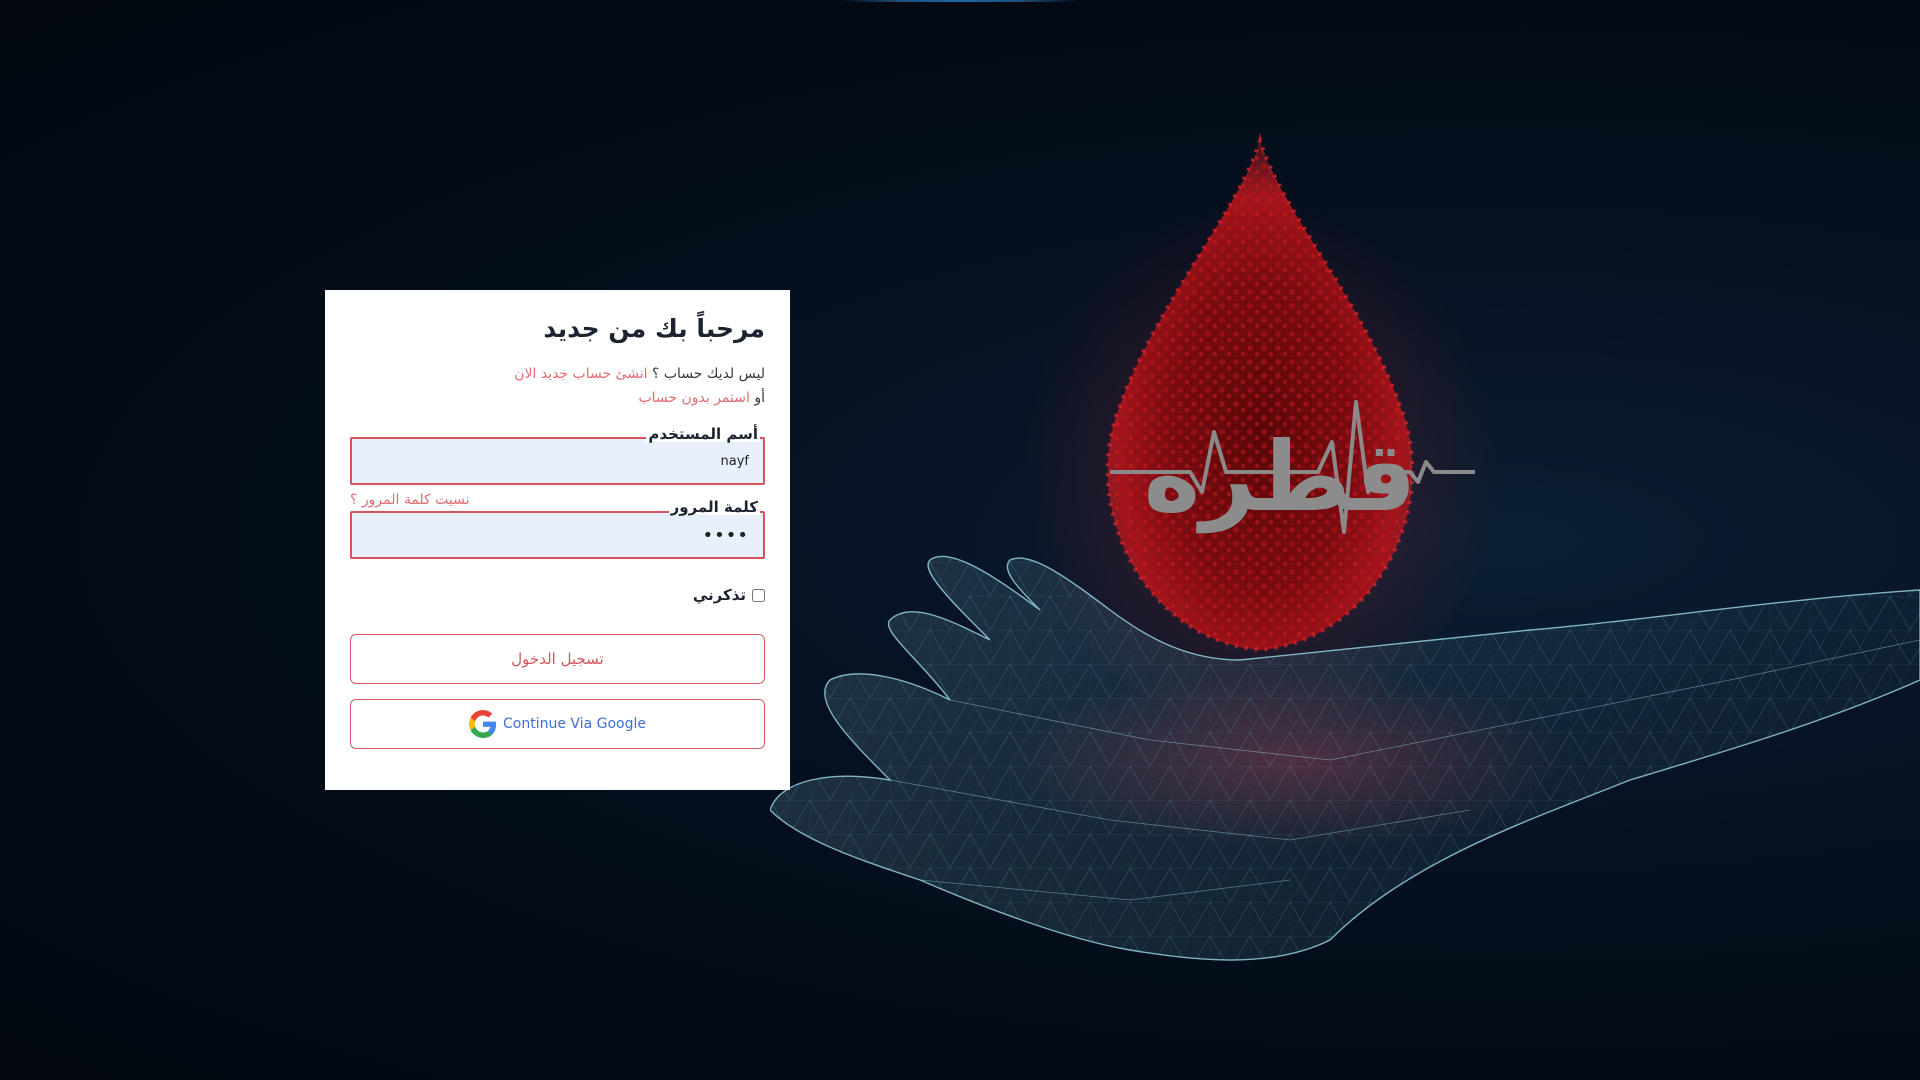 The width and height of the screenshot is (1920, 1080). What do you see at coordinates (410, 500) in the screenshot?
I see `forgot-password-link: نسيت كلمة المرور ؟` at bounding box center [410, 500].